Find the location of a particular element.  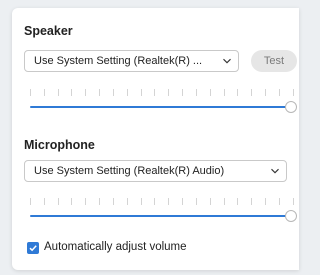

microphone-volume-thumb is located at coordinates (291, 216).